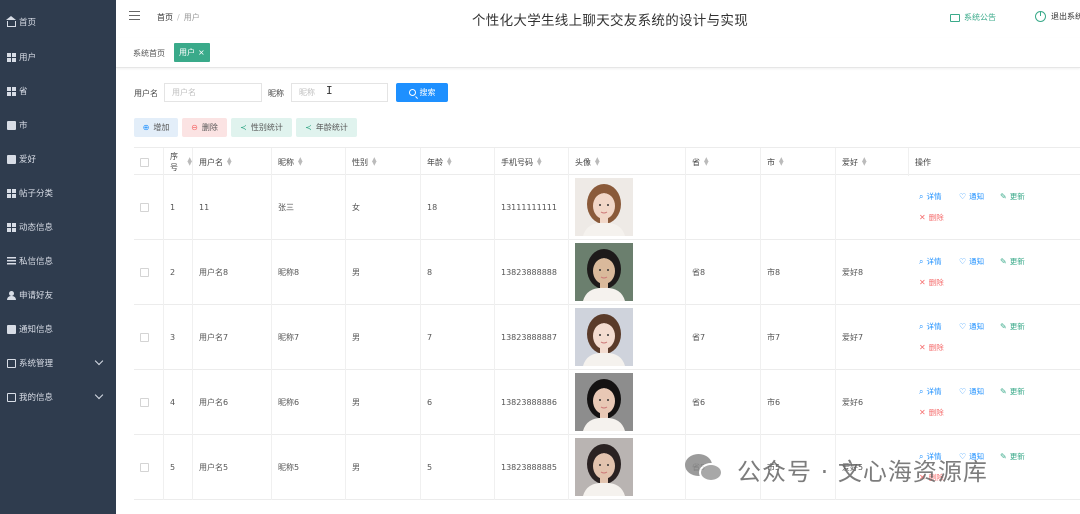 The image size is (1080, 514). Describe the element at coordinates (531, 337) in the screenshot. I see `cell-phone: 13823888887` at that location.